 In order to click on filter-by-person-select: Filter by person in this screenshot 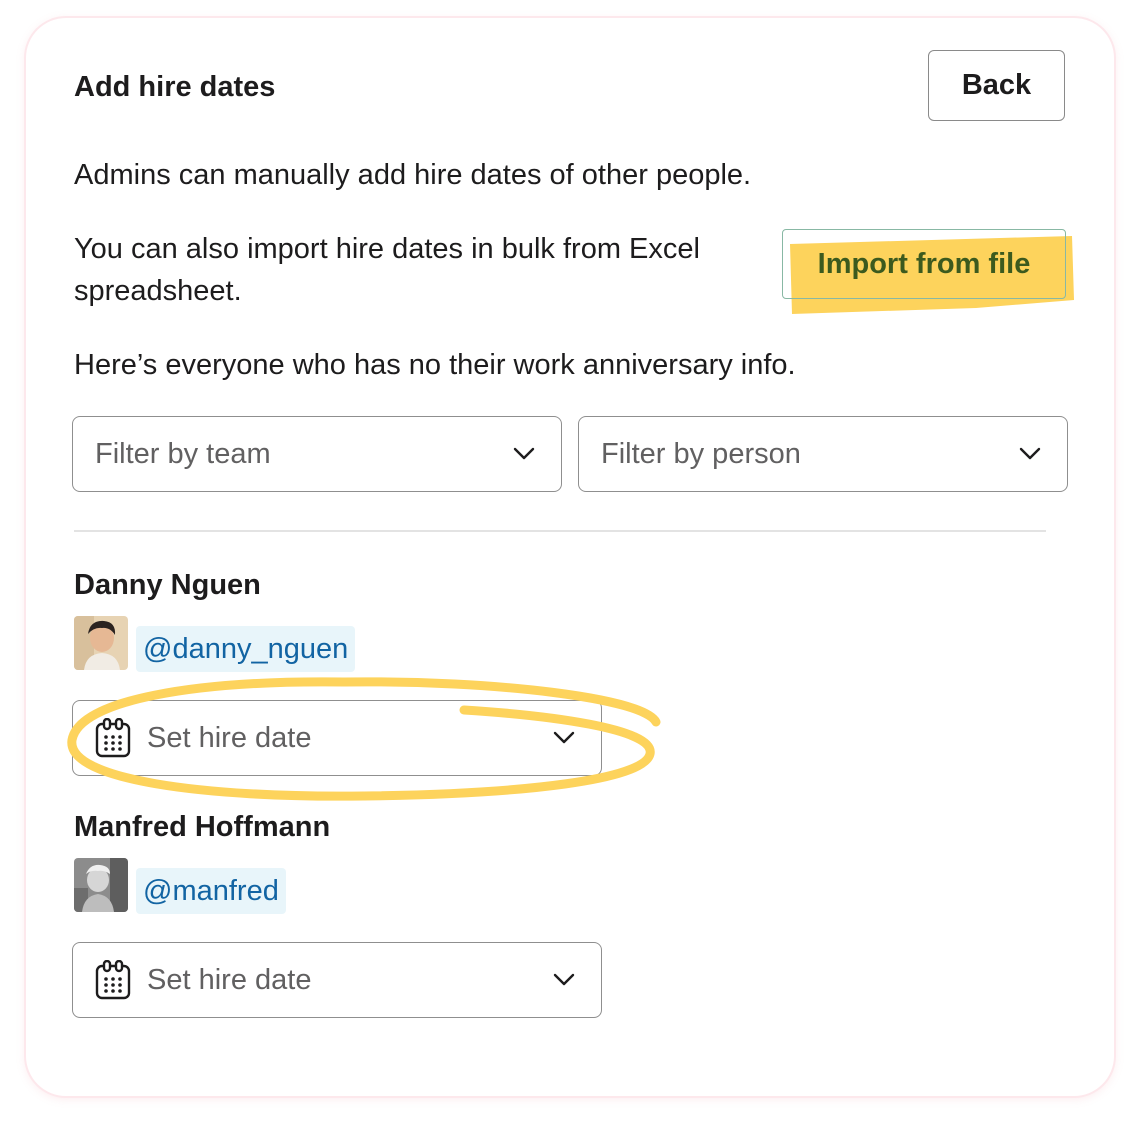, I will do `click(823, 454)`.